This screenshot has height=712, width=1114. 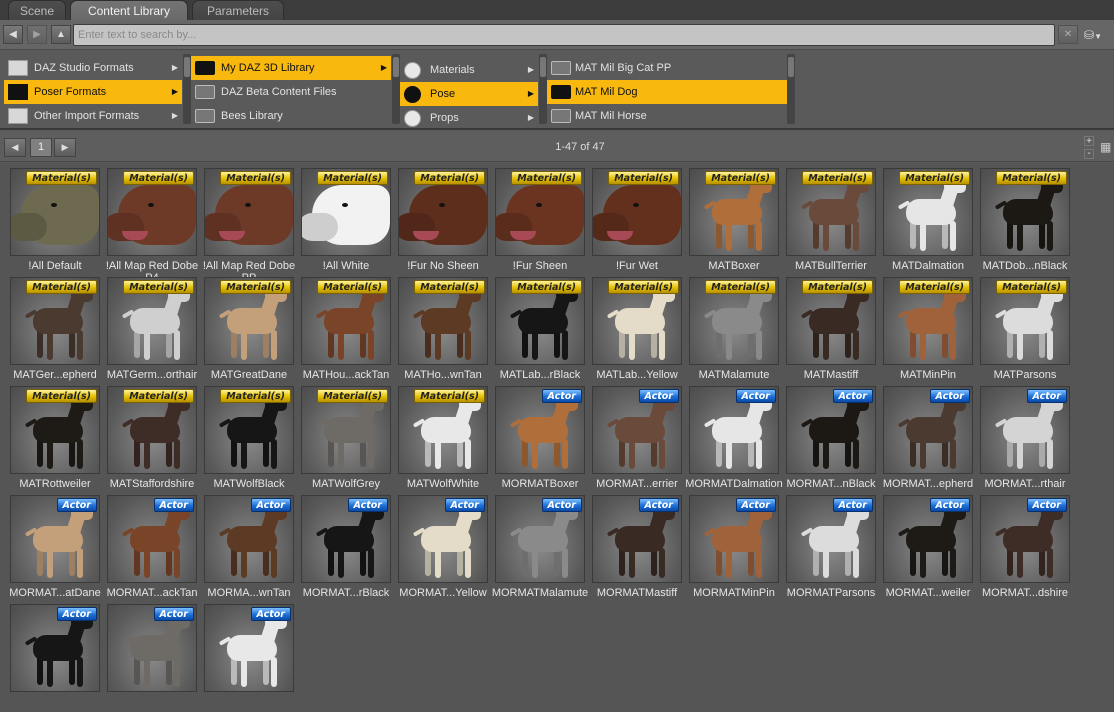 What do you see at coordinates (346, 484) in the screenshot?
I see `content-tile-label: MATWolfGrey` at bounding box center [346, 484].